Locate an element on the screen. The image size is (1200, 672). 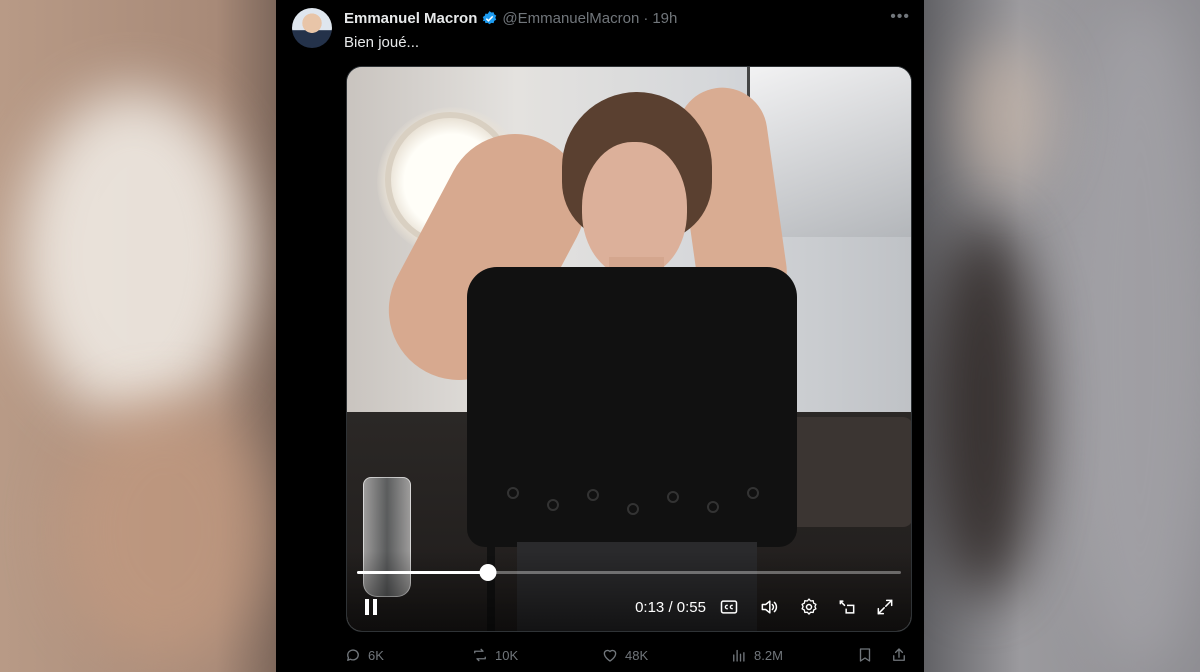
video-progress-fill is located at coordinates (422, 572).